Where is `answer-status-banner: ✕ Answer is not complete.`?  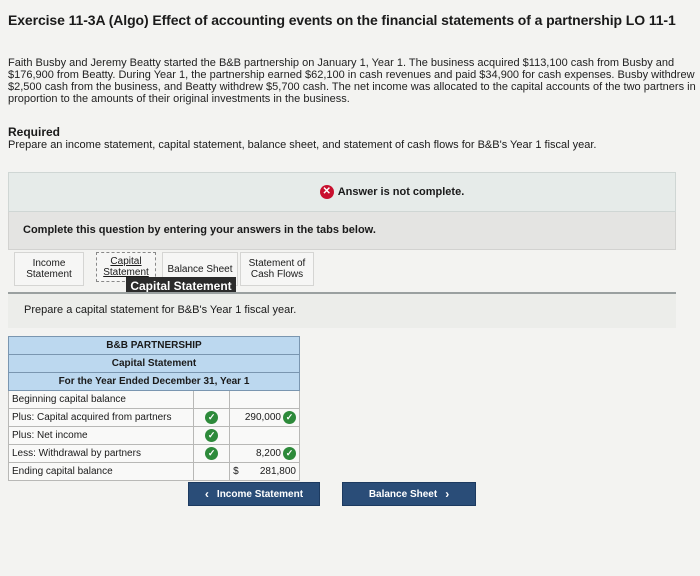
answer-status-banner: ✕ Answer is not complete. is located at coordinates (342, 192).